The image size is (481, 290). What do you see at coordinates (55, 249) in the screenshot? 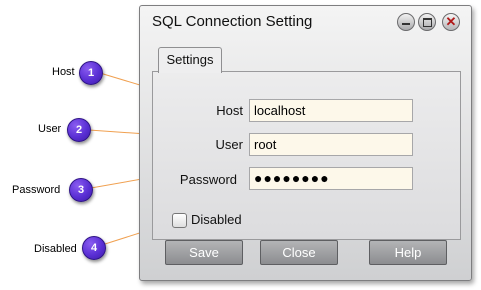
I see `annotation-label-disabled: Disabled` at bounding box center [55, 249].